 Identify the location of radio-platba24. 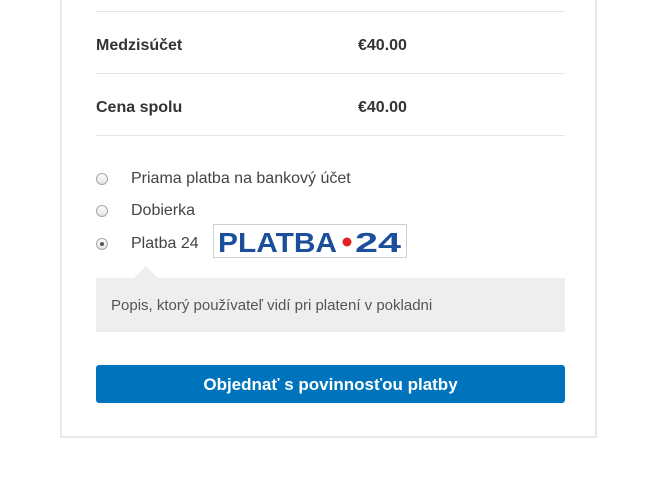
(102, 244).